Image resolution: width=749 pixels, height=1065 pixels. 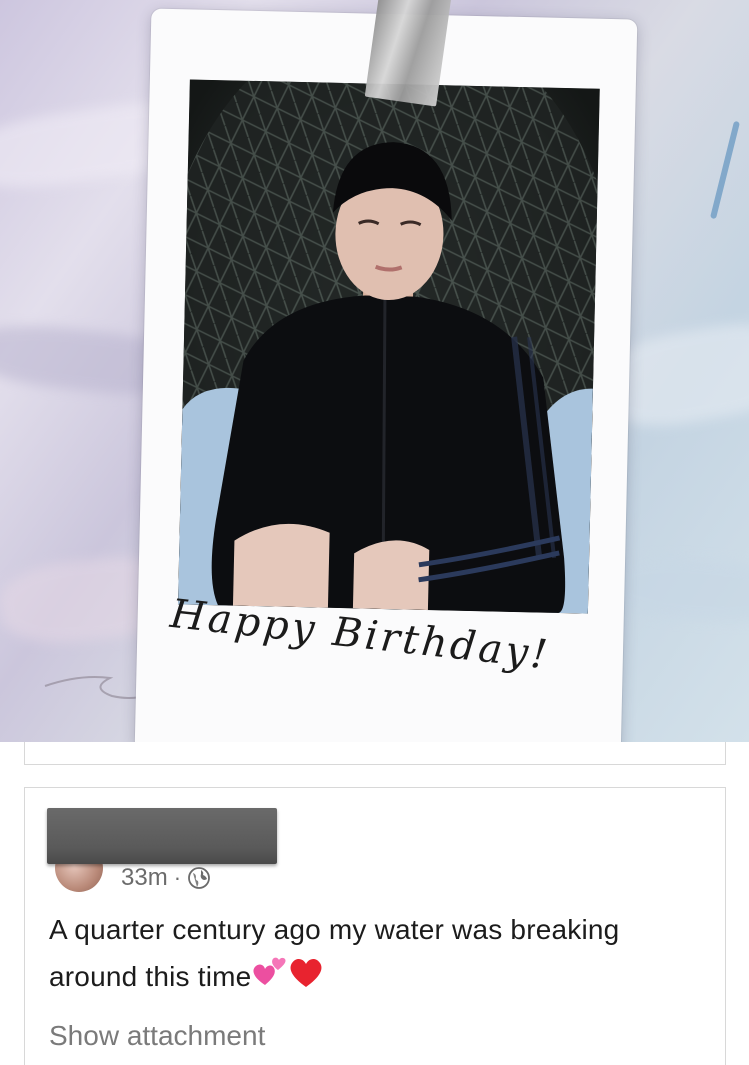 I want to click on post-text-line2: around this time, so click(x=150, y=976).